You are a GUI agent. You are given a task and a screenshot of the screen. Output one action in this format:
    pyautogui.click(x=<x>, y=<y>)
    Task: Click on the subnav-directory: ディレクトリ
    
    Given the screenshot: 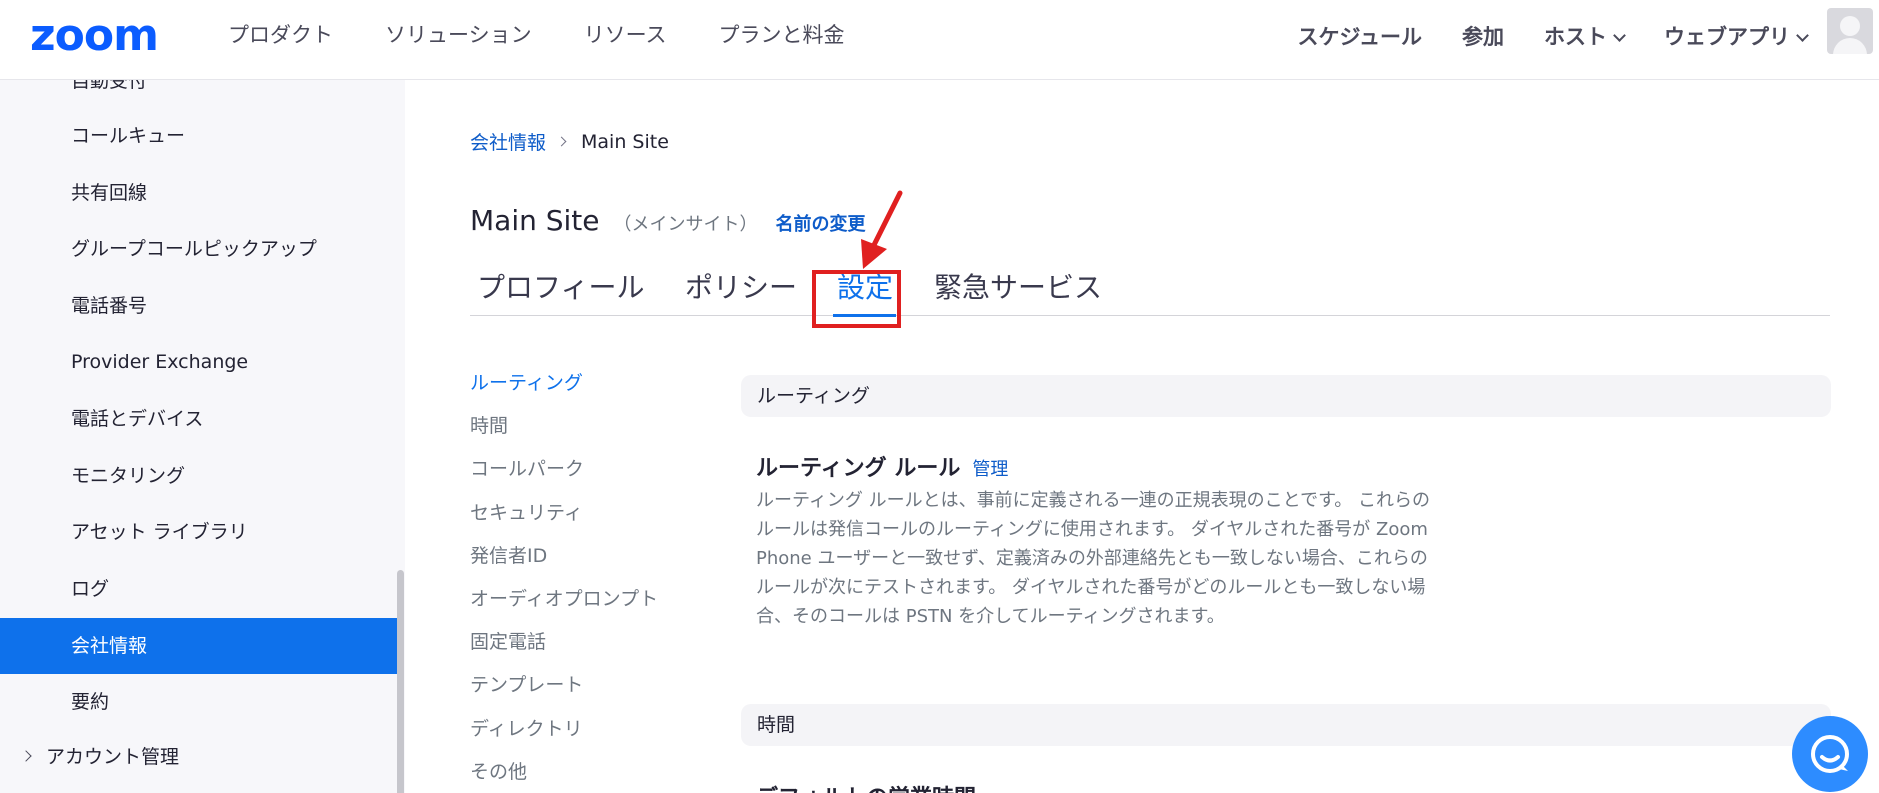 What is the action you would take?
    pyautogui.click(x=526, y=727)
    